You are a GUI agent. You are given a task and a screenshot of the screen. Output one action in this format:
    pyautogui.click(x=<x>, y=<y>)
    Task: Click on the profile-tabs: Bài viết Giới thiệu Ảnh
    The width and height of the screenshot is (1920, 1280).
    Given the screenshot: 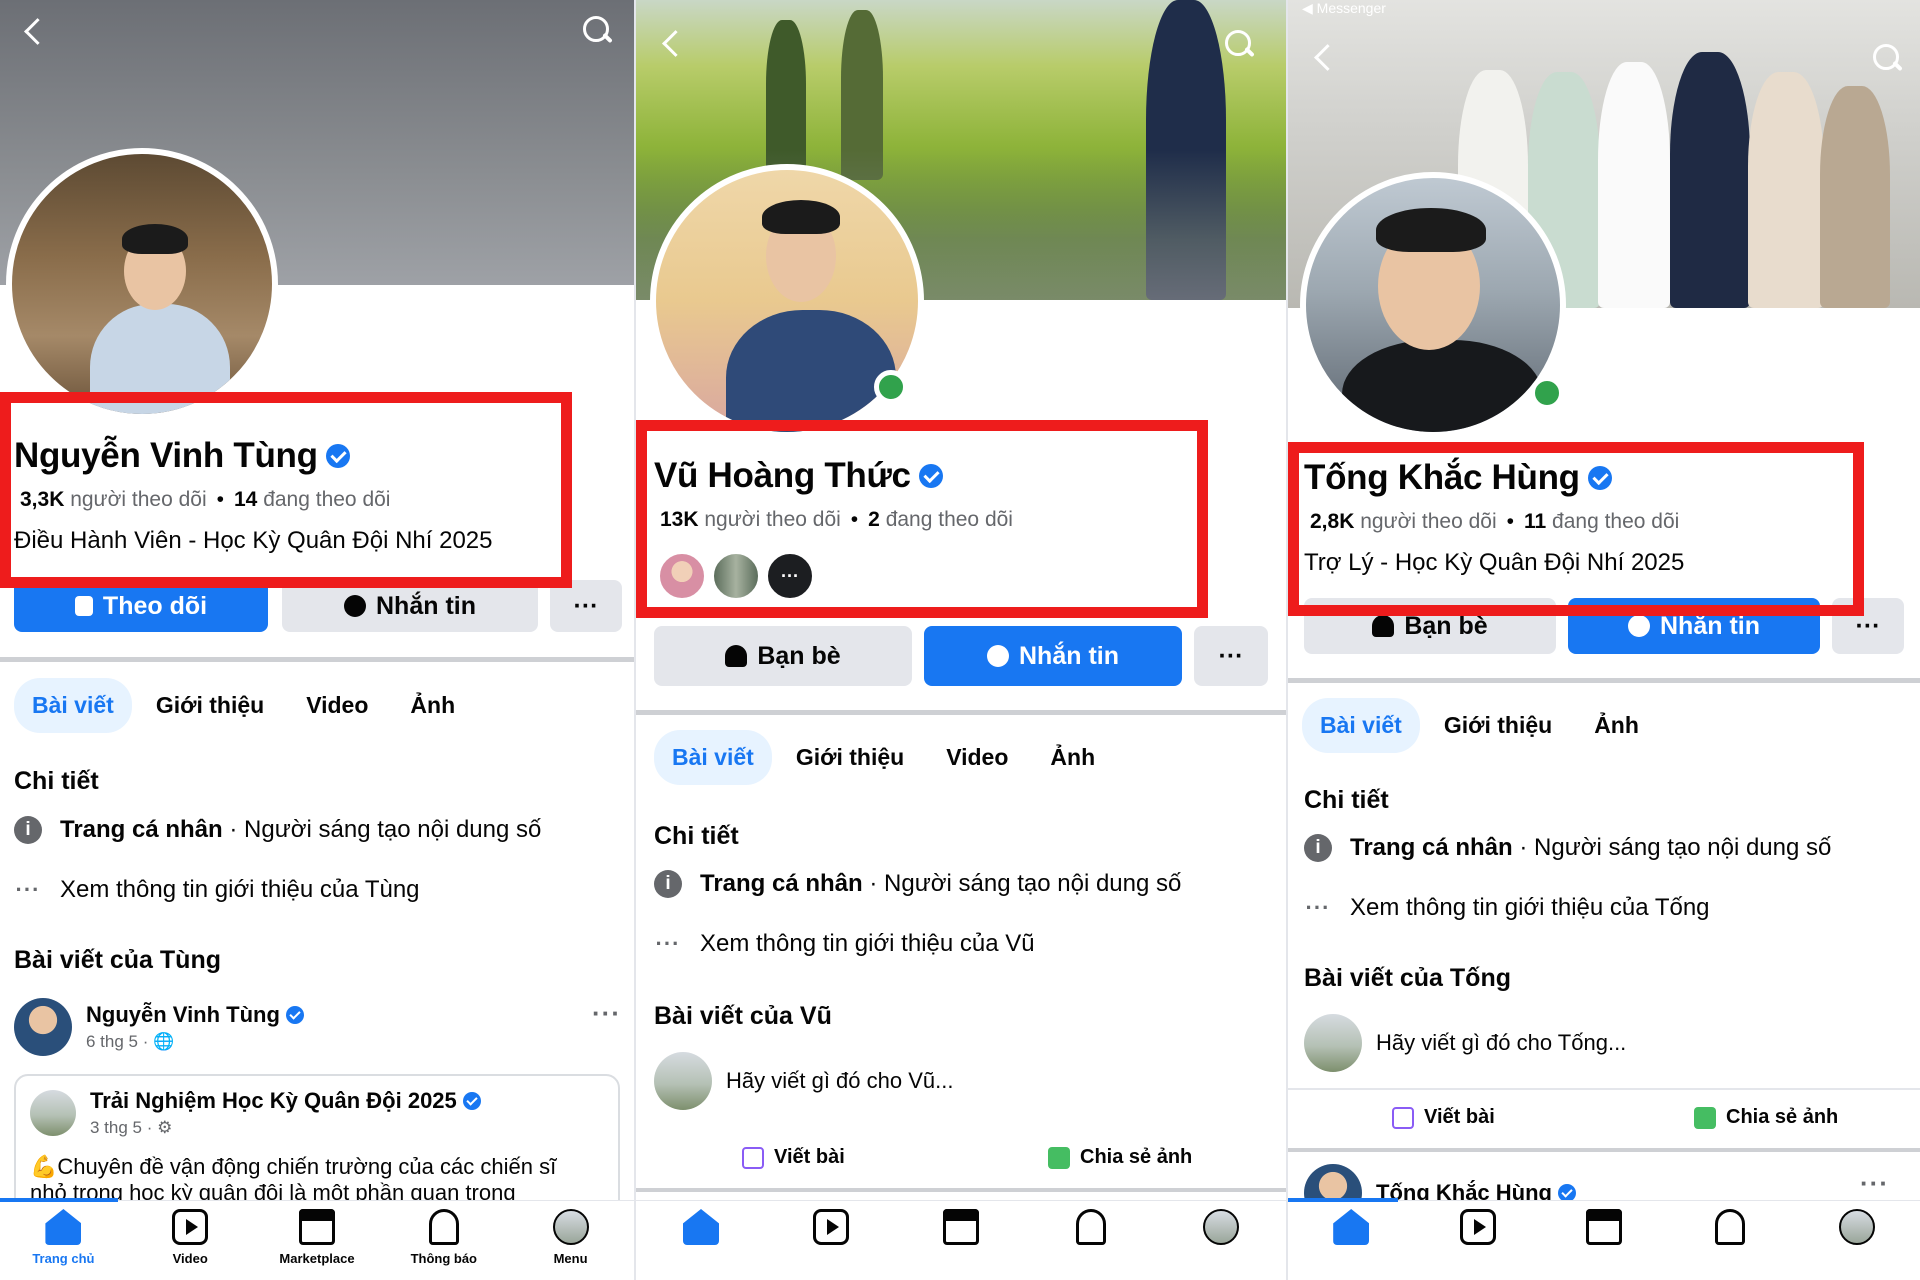 What is the action you would take?
    pyautogui.click(x=1479, y=725)
    